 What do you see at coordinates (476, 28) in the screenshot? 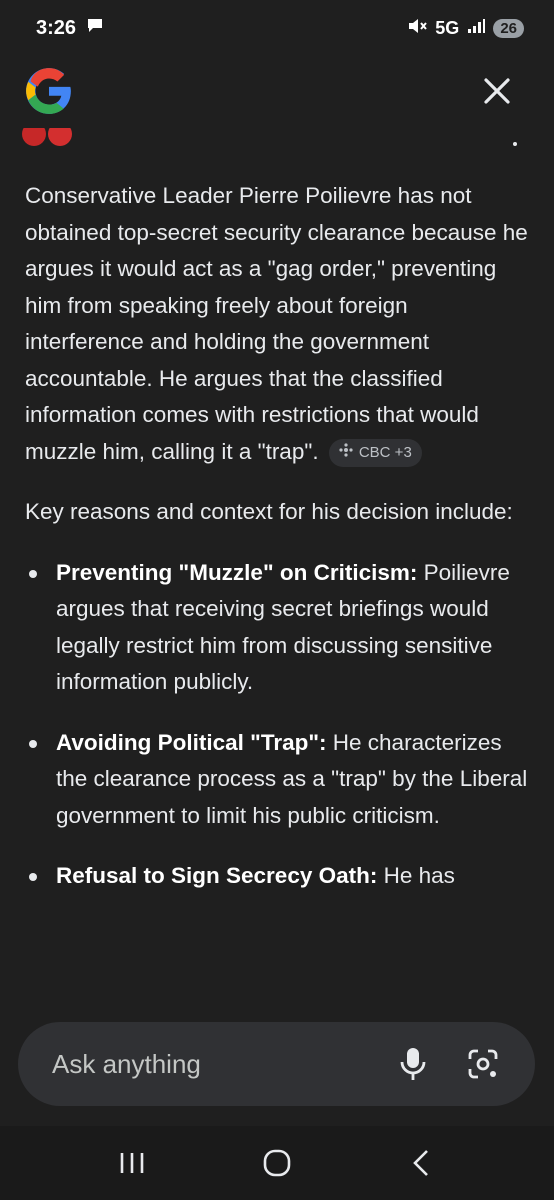
I see `signal-icon` at bounding box center [476, 28].